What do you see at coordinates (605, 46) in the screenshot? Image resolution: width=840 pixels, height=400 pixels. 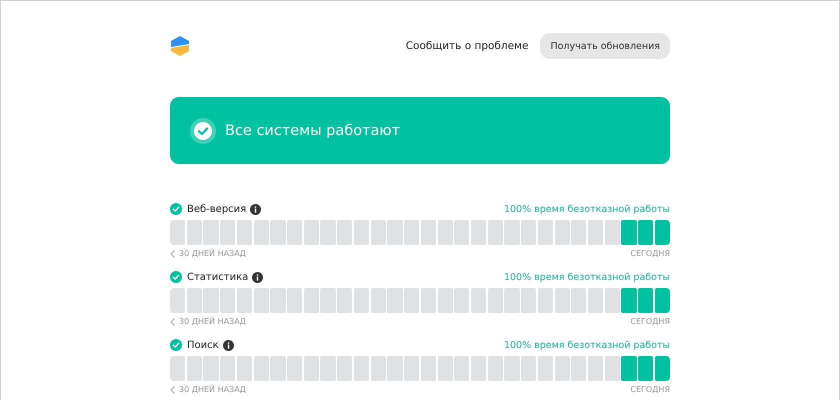 I see `subscribe-button: Получать обновления` at bounding box center [605, 46].